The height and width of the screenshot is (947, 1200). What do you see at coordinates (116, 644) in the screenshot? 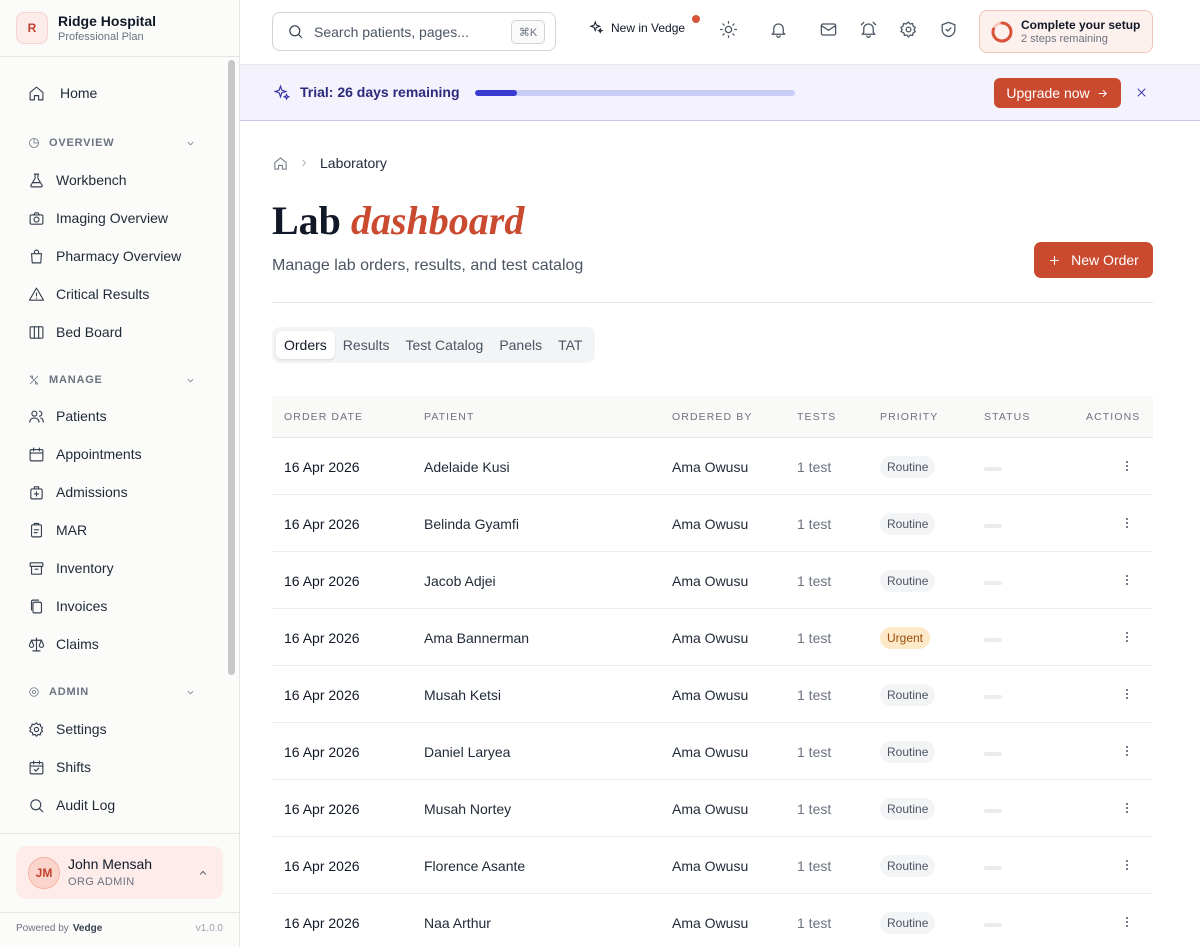
I see `sidebar-item-claims: Claims` at bounding box center [116, 644].